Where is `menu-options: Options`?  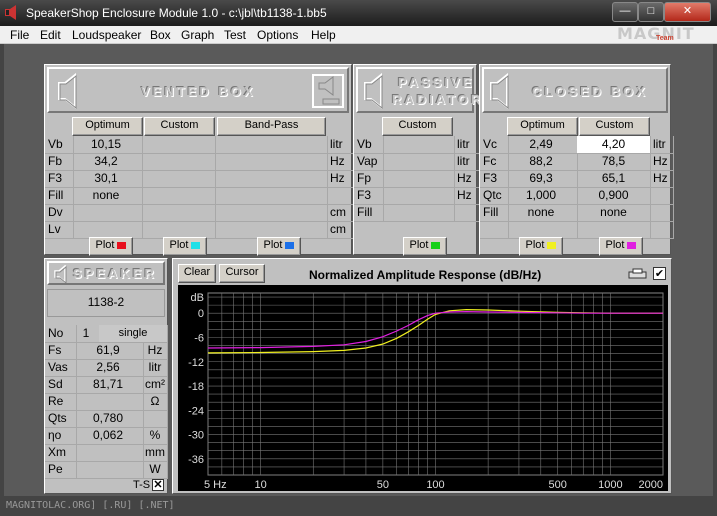 menu-options: Options is located at coordinates (277, 35).